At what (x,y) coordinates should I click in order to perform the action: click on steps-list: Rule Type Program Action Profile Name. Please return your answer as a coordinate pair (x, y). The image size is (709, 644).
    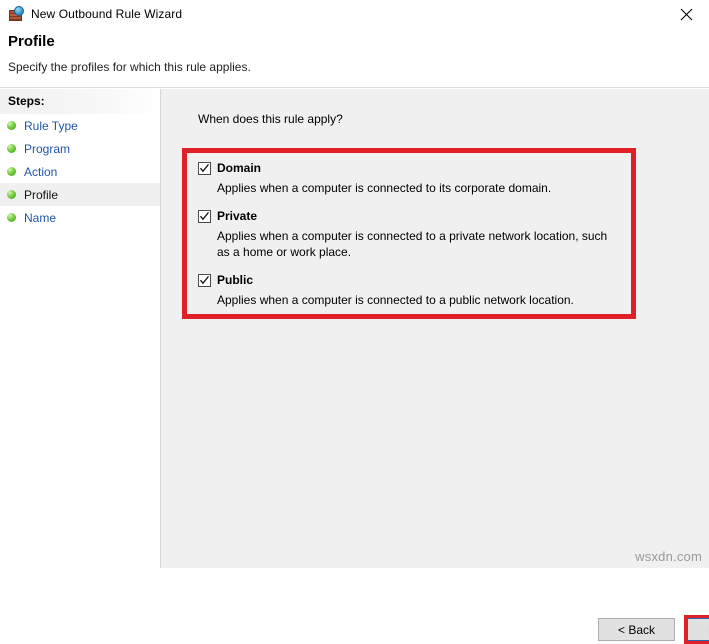
    Looking at the image, I should click on (80, 171).